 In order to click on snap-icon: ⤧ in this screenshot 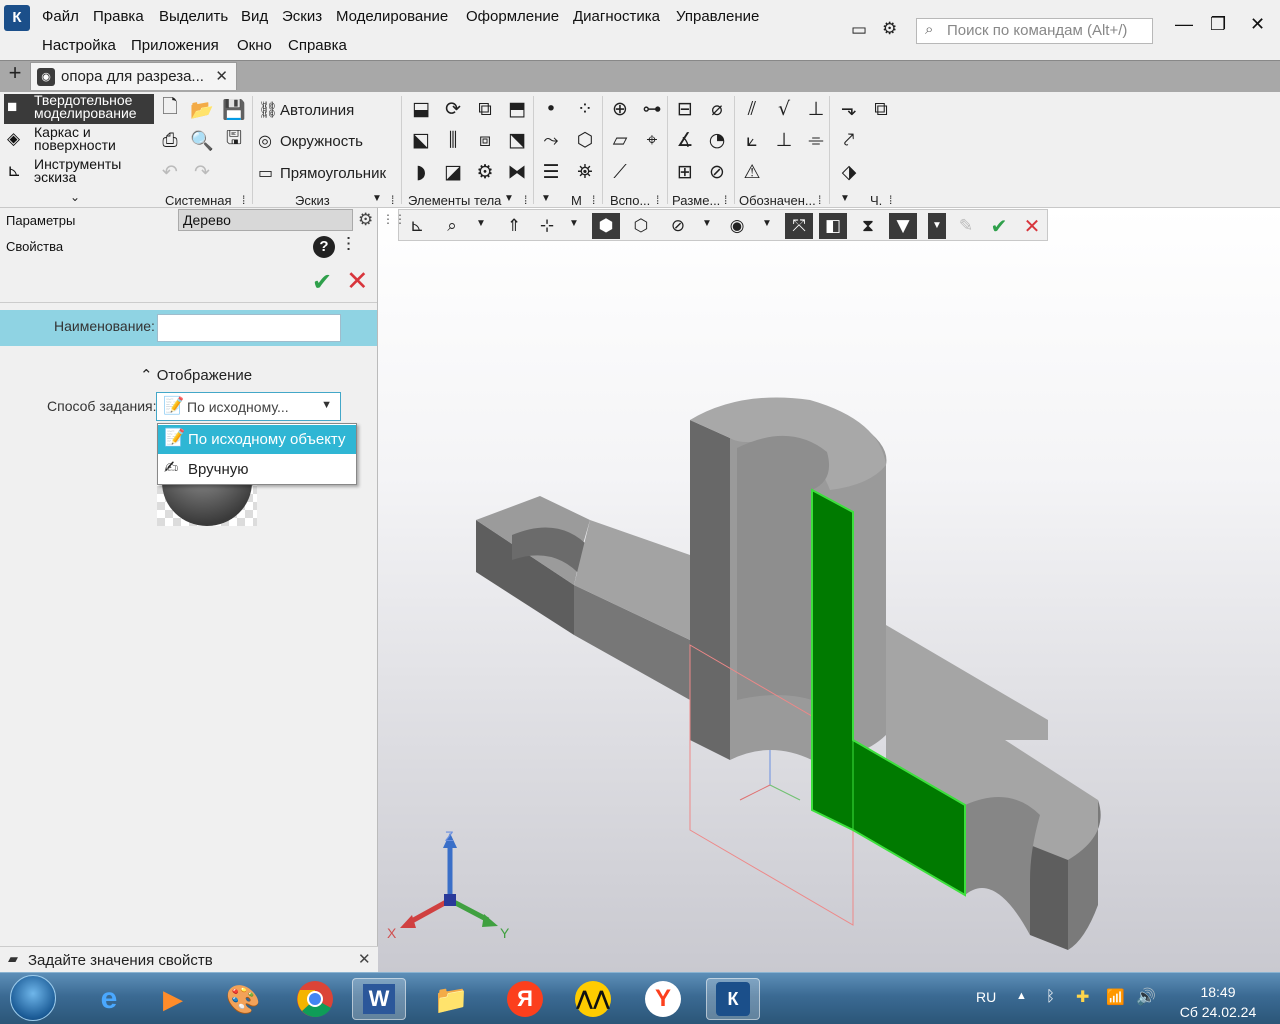, I will do `click(799, 226)`.